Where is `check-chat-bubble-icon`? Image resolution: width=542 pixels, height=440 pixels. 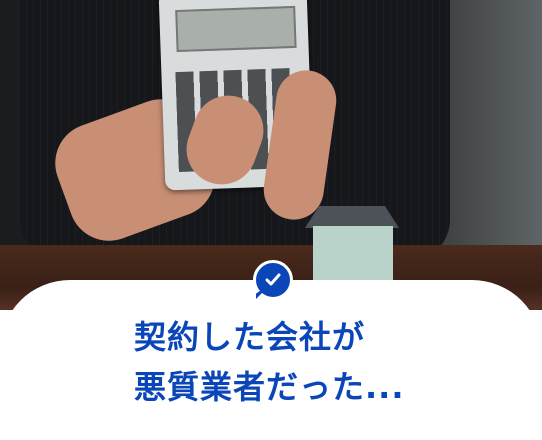 check-chat-bubble-icon is located at coordinates (273, 280).